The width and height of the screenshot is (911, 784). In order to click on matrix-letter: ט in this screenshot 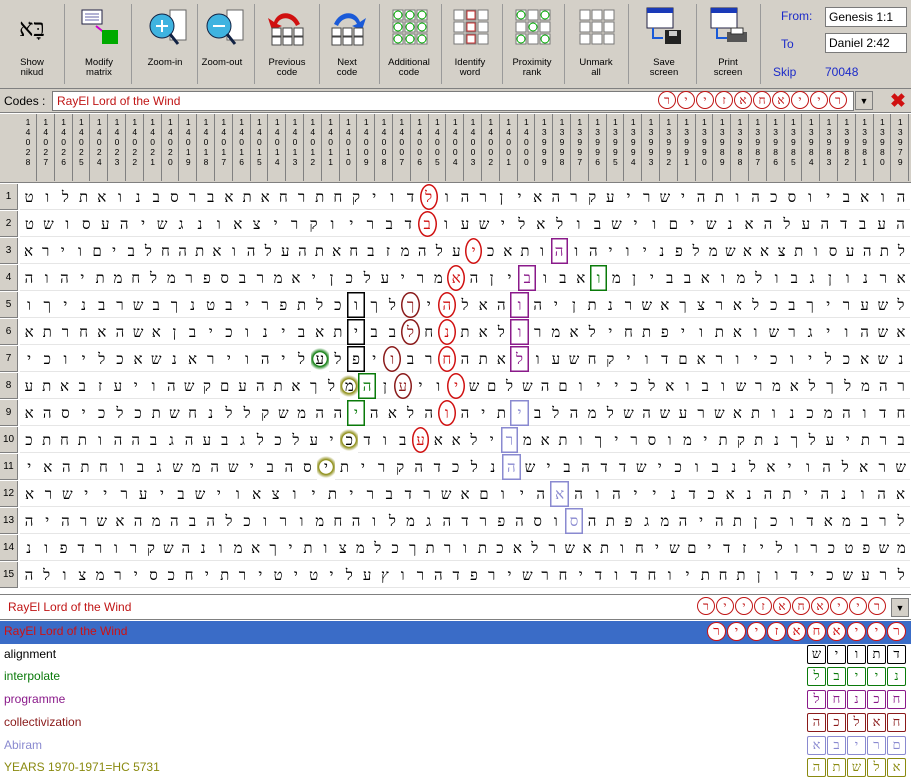, I will do `click(29, 197)`.